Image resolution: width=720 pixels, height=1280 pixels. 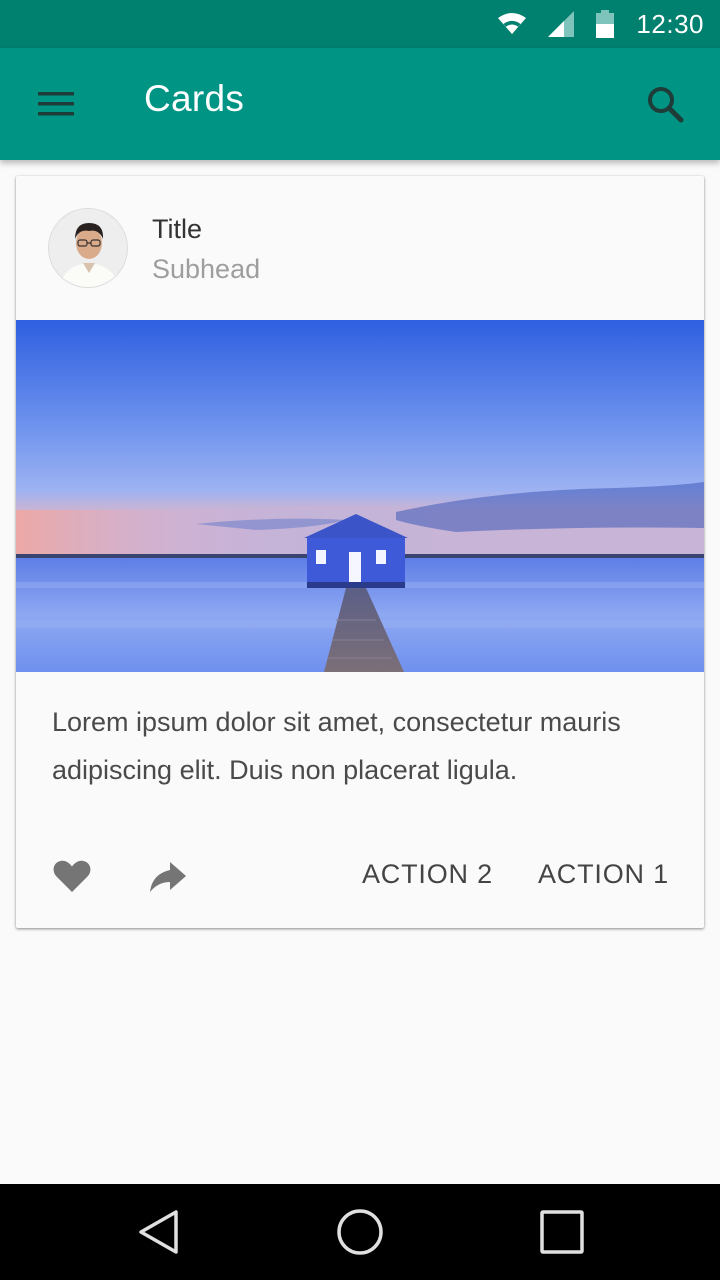 I want to click on heart-icon, so click(x=72, y=876).